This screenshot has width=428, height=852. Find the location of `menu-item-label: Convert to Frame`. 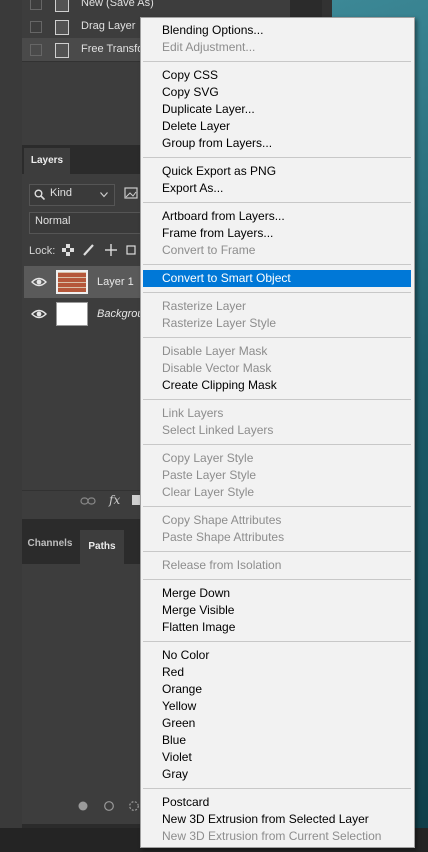

menu-item-label: Convert to Frame is located at coordinates (209, 250).